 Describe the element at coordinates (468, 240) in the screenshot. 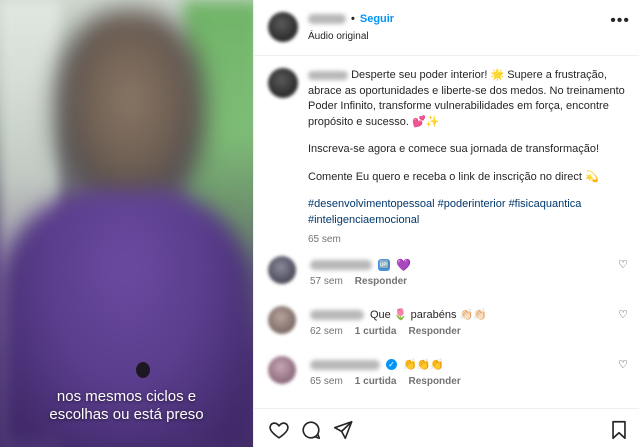

I see `caption-timestamp: 65 sem` at that location.